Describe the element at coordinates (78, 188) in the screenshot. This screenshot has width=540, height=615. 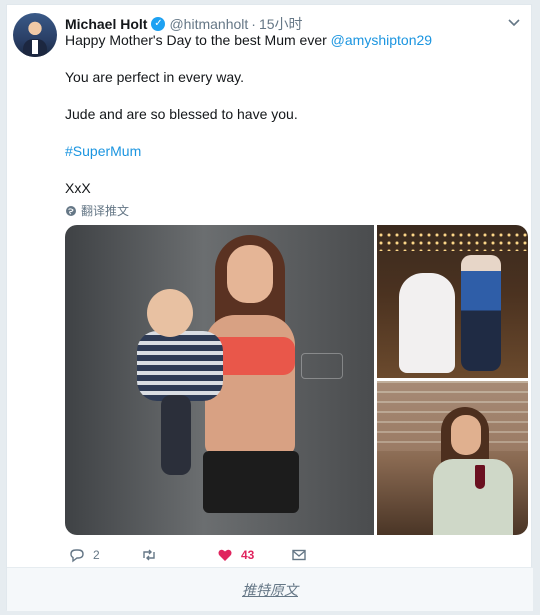
I see `tweet-signoff: XxX` at that location.